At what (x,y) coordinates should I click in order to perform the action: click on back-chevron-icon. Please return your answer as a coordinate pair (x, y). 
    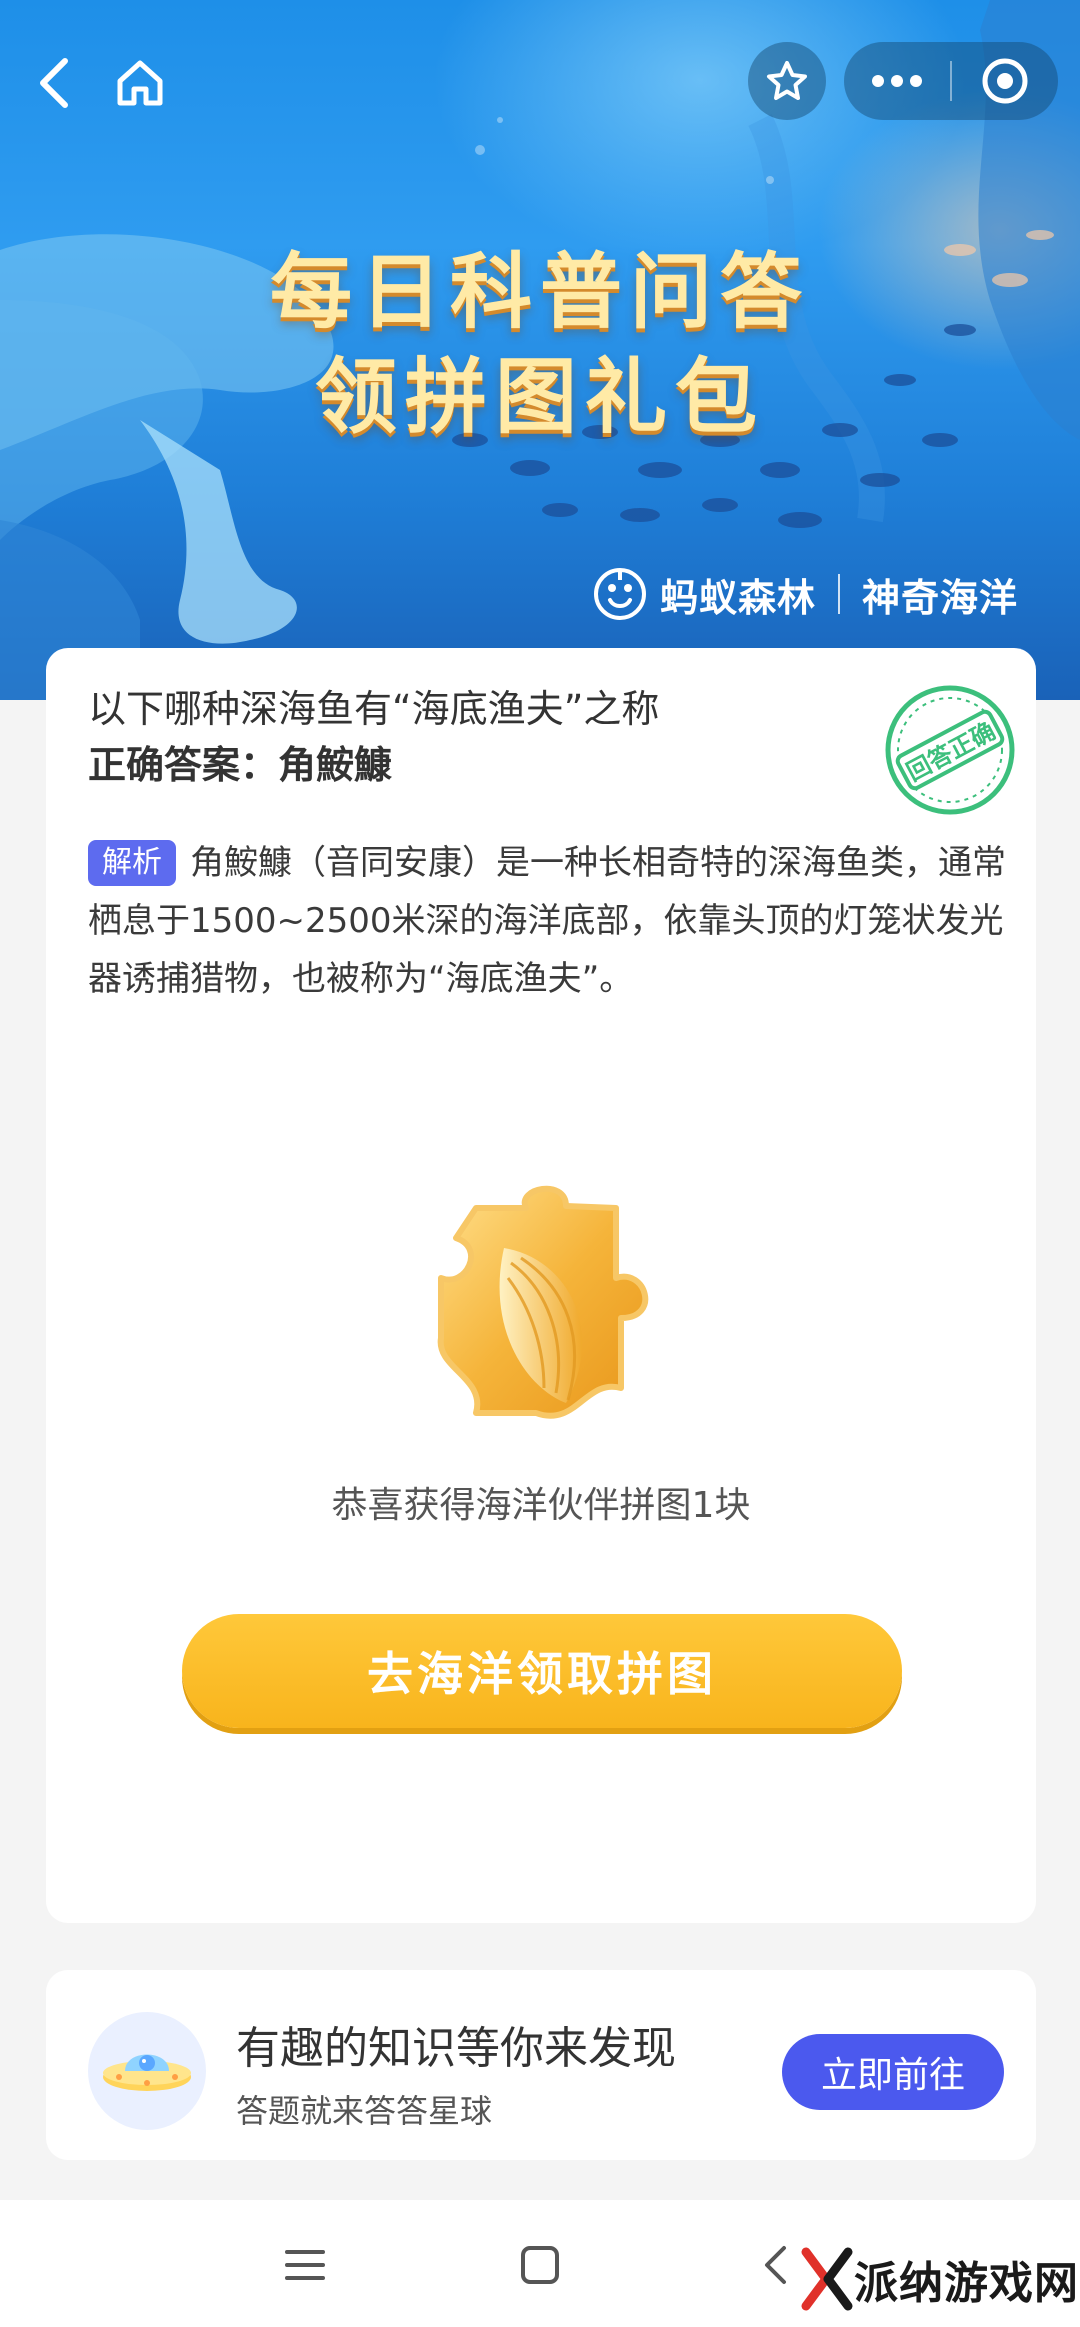
    Looking at the image, I should click on (775, 2265).